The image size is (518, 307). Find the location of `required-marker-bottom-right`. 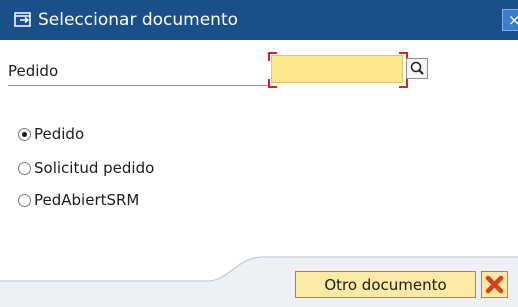

required-marker-bottom-right is located at coordinates (403, 83).